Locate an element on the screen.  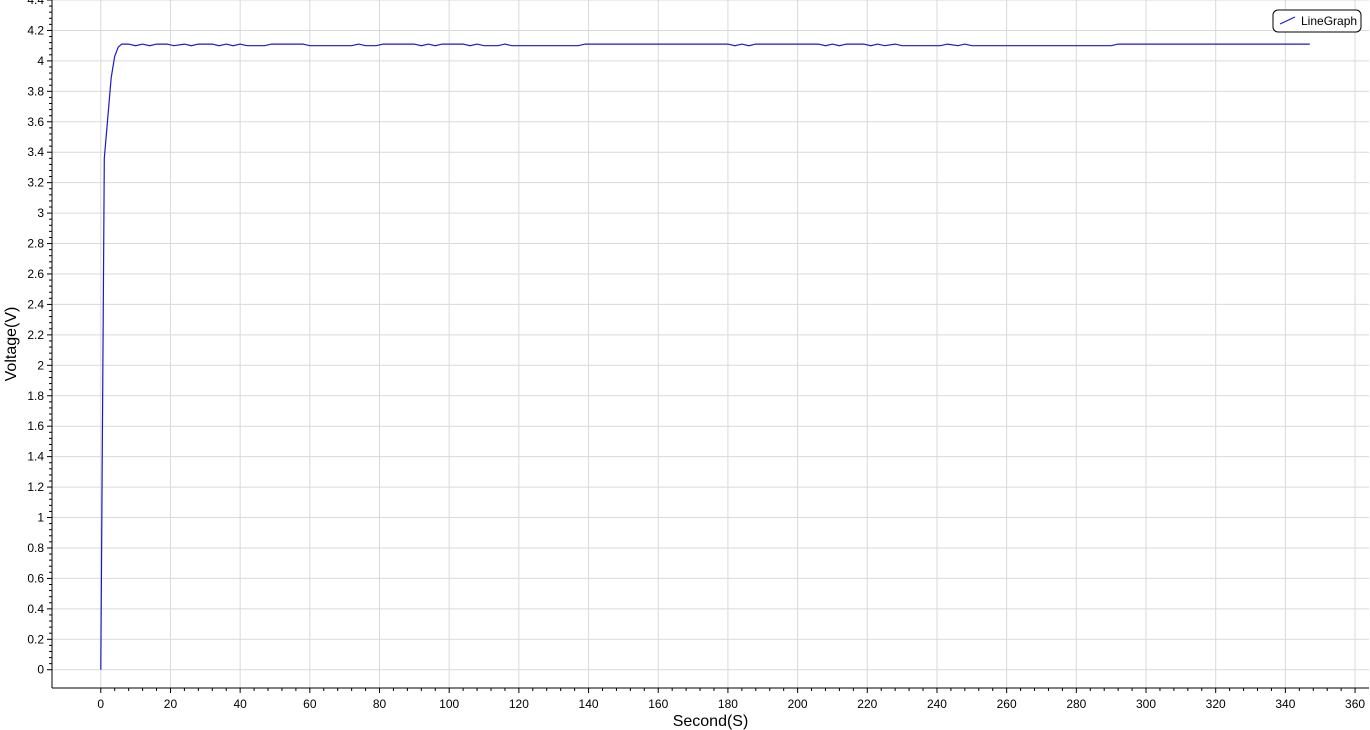
y-tick-label: 4.4 is located at coordinates (35, 3).